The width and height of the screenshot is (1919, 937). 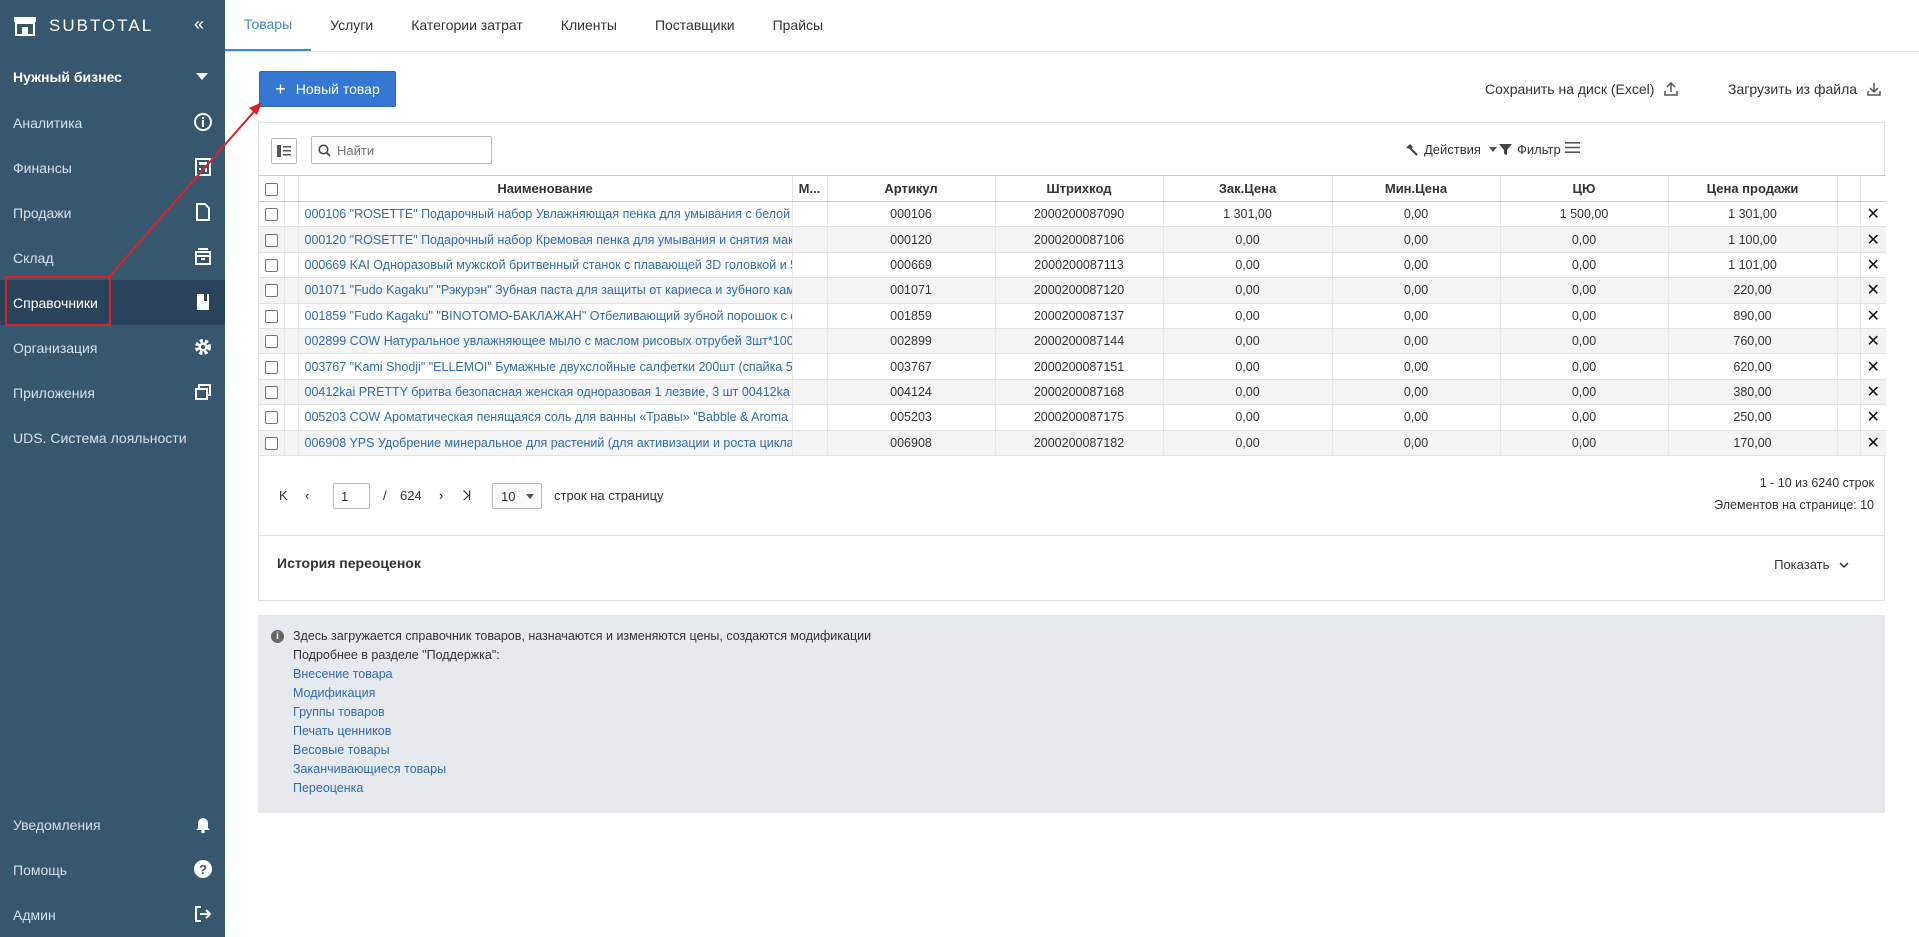 What do you see at coordinates (112, 257) in the screenshot?
I see `sidebar-item-warehouse: Склад` at bounding box center [112, 257].